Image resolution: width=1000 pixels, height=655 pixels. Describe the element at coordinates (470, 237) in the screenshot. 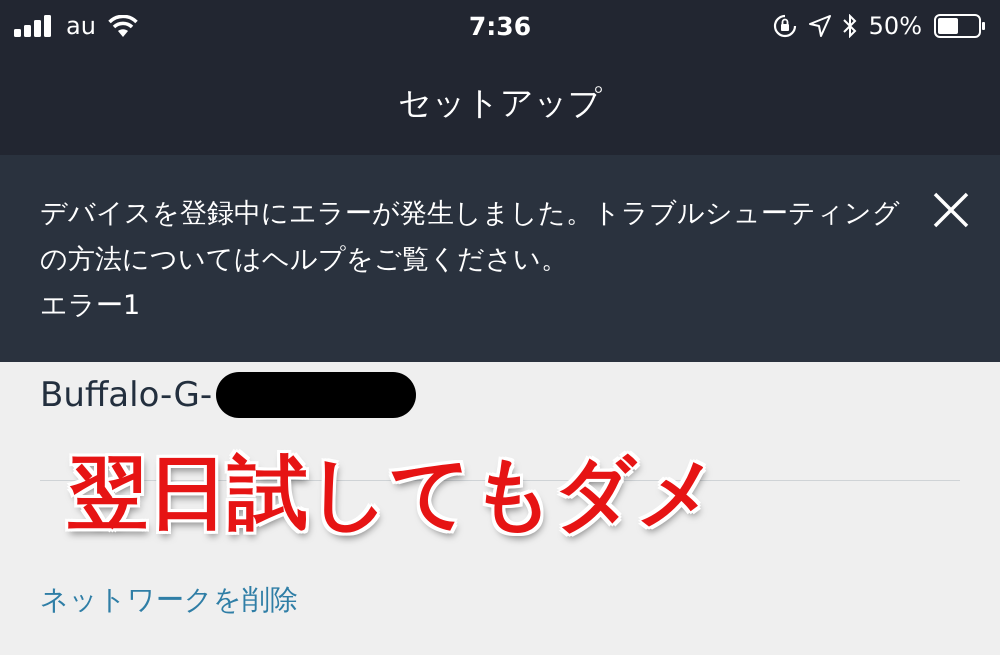

I see `error-message: デバイスを登録中にエラーが発生しました。トラブルシューティングの方法についてはヘルプをご覧ください。` at that location.